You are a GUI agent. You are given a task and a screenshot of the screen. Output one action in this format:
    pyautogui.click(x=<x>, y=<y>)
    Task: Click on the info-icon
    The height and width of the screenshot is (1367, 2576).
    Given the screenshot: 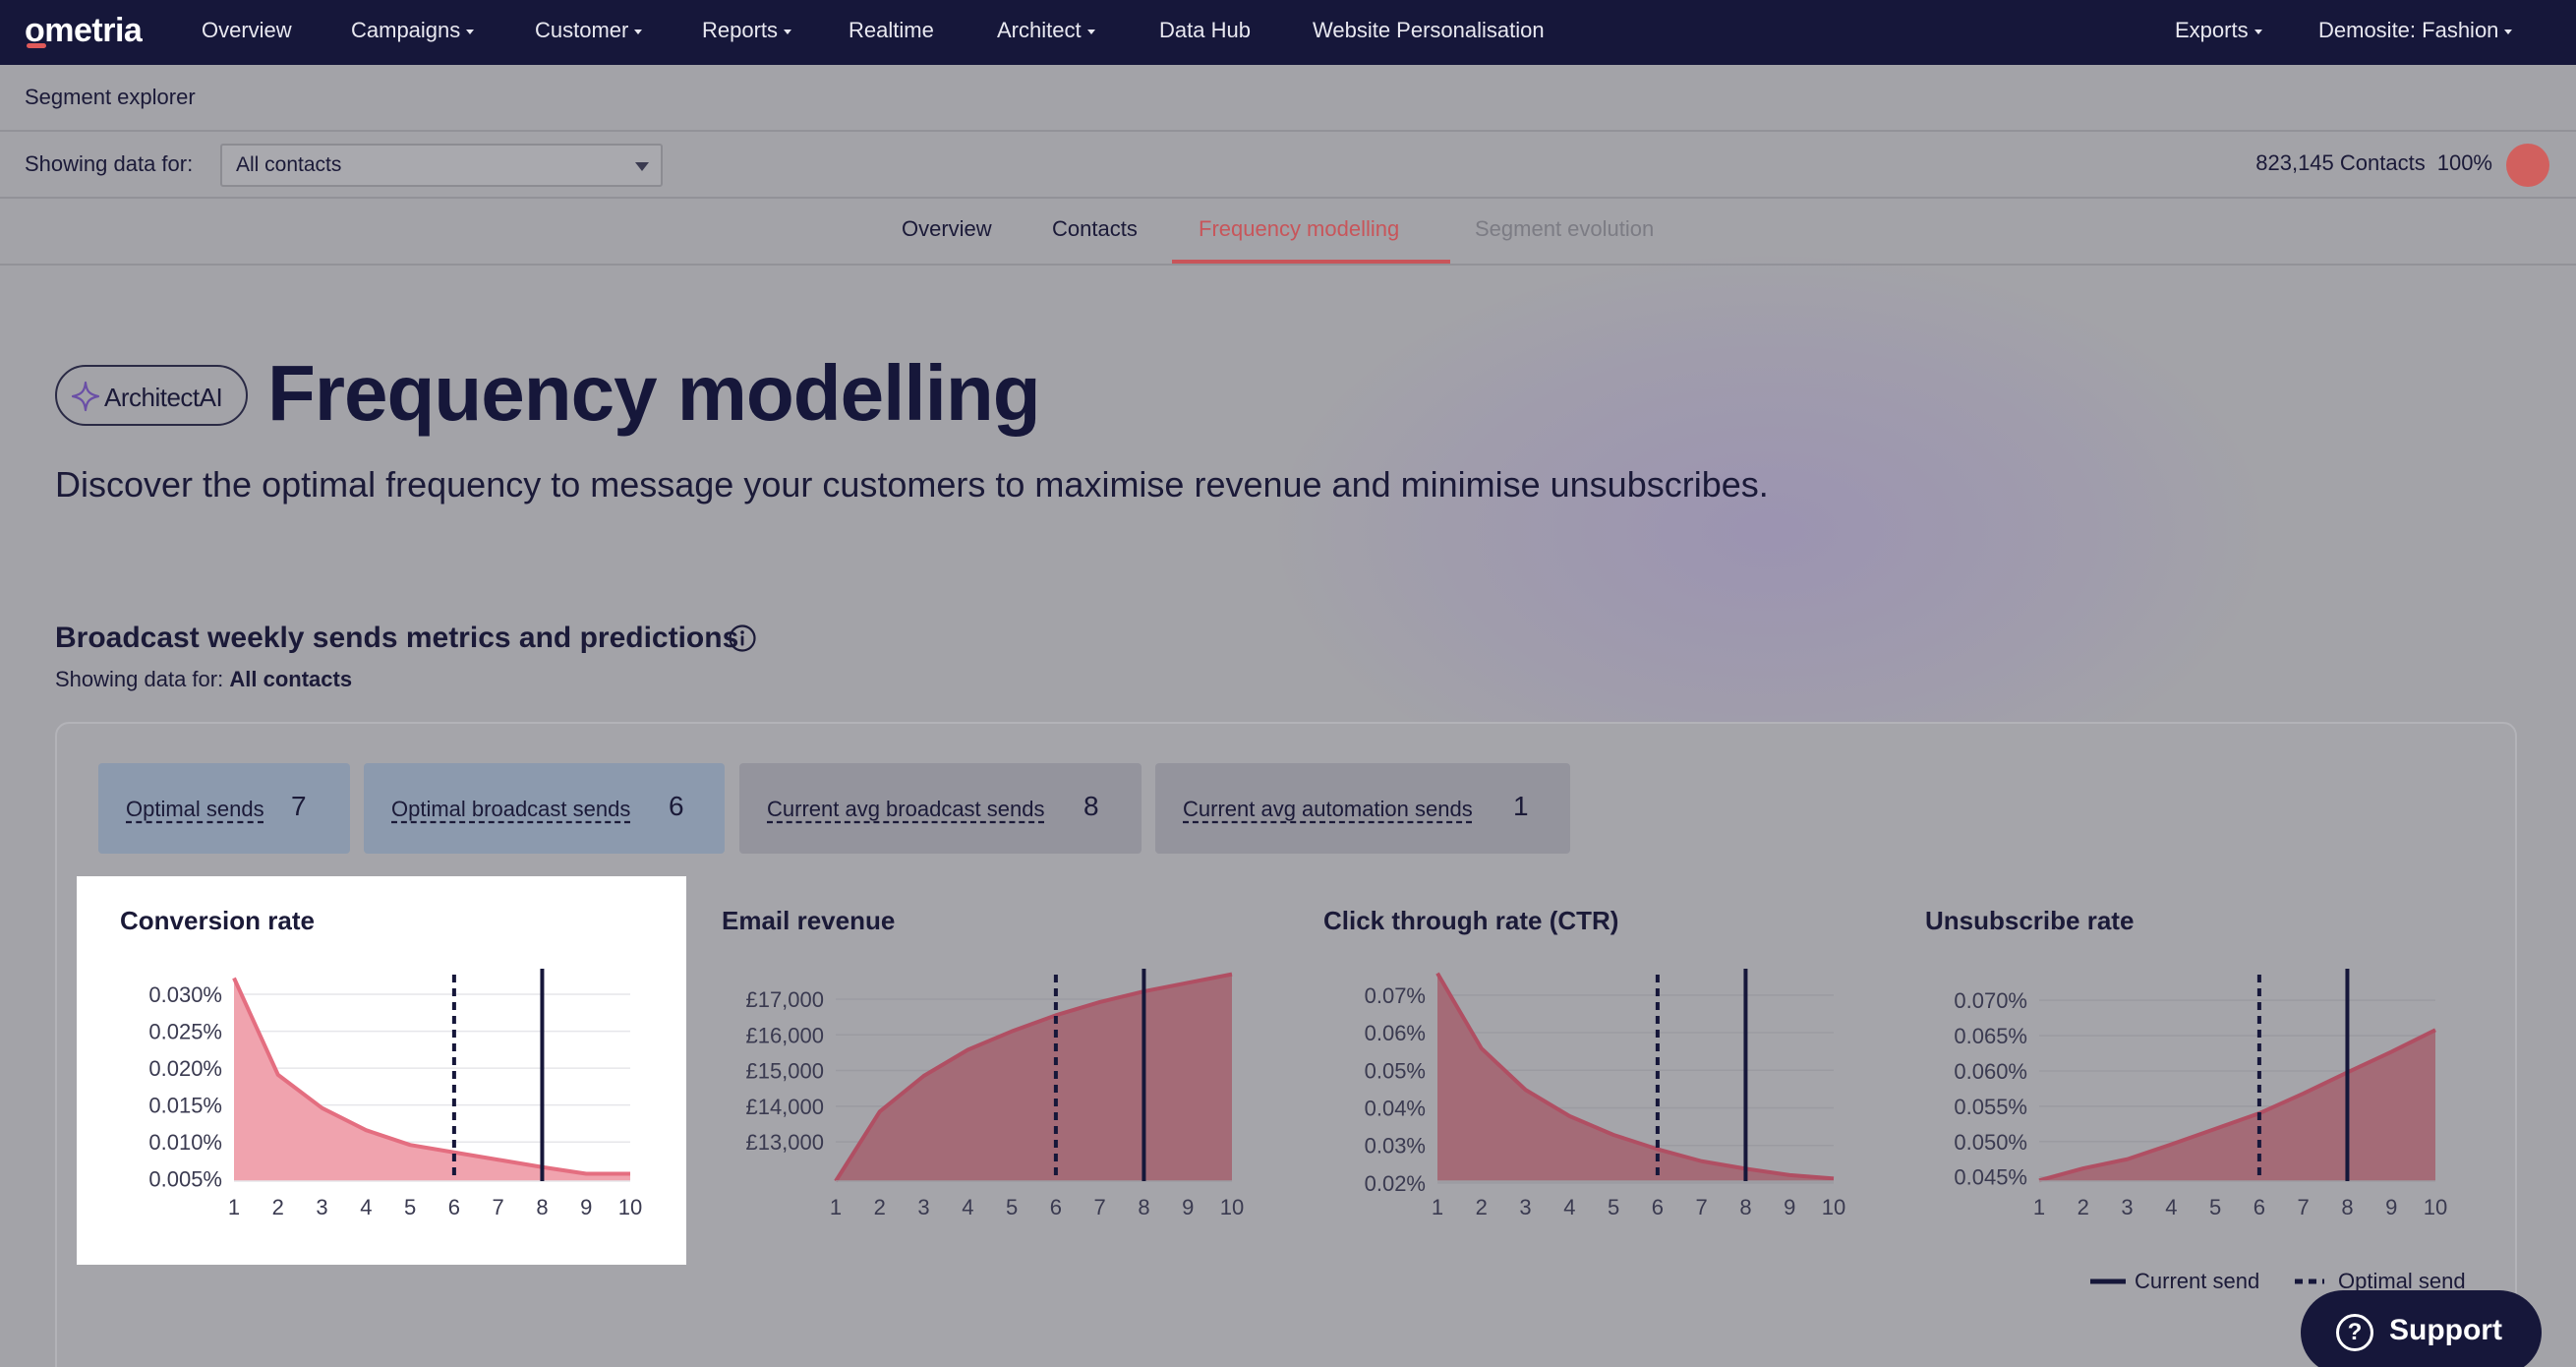 What is the action you would take?
    pyautogui.click(x=742, y=638)
    